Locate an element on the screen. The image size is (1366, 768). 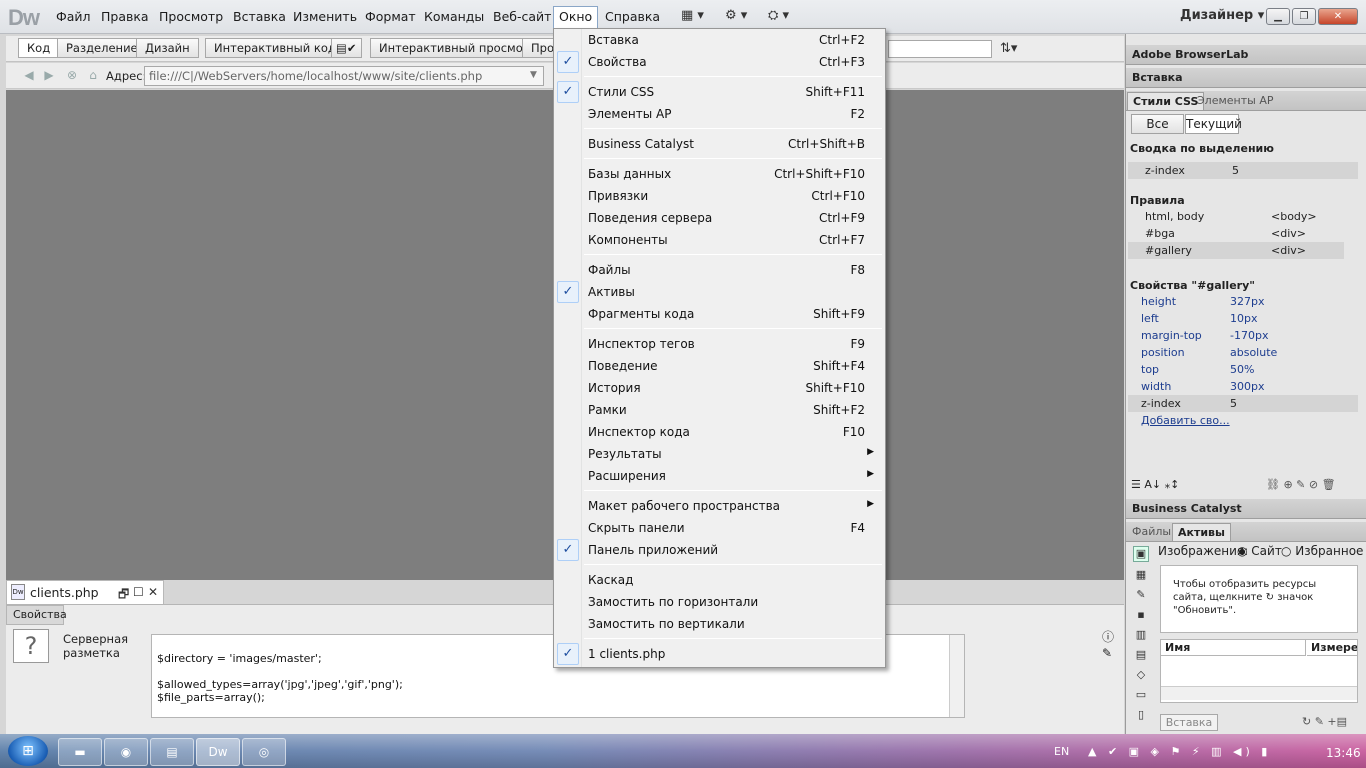
menu-item: Фрагменты кода Shift+F9 is located at coordinates (719, 314).